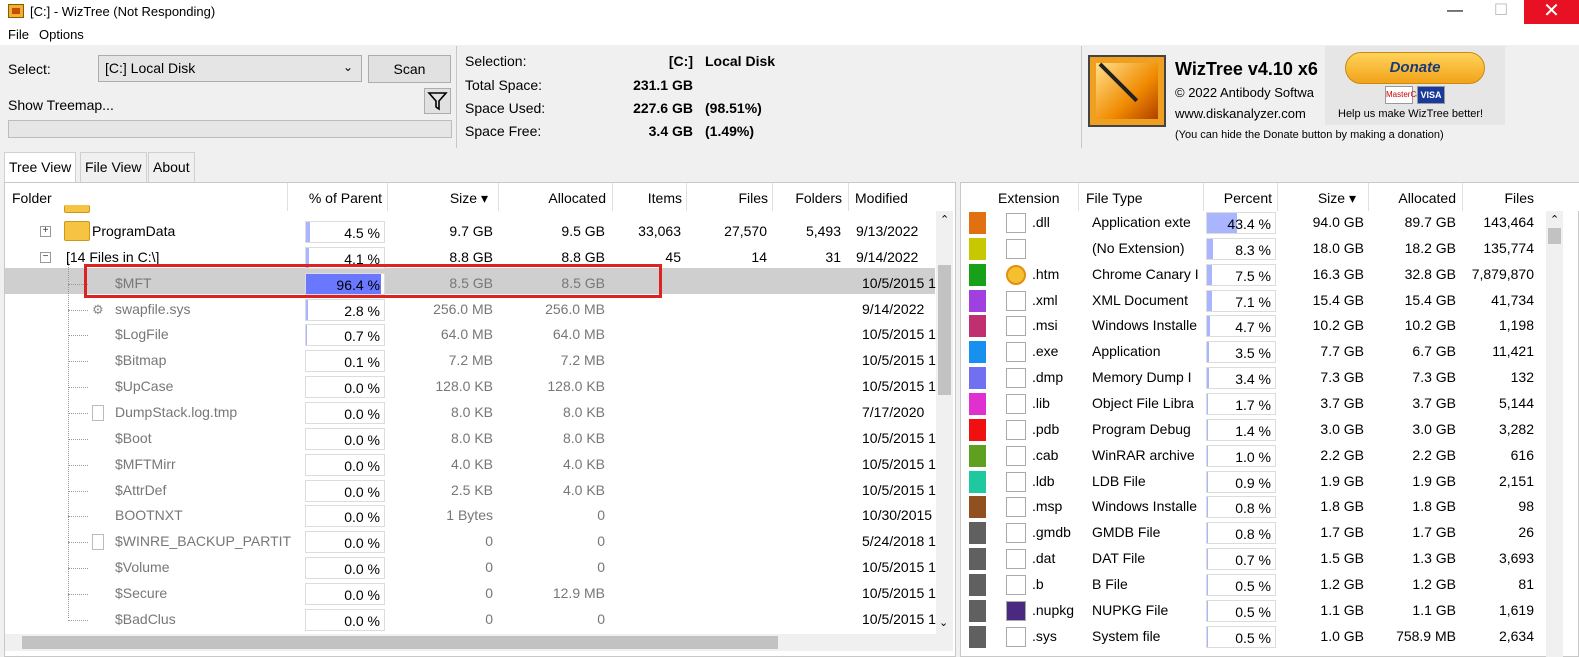  What do you see at coordinates (1053, 274) in the screenshot?
I see `extension-name: .htm` at bounding box center [1053, 274].